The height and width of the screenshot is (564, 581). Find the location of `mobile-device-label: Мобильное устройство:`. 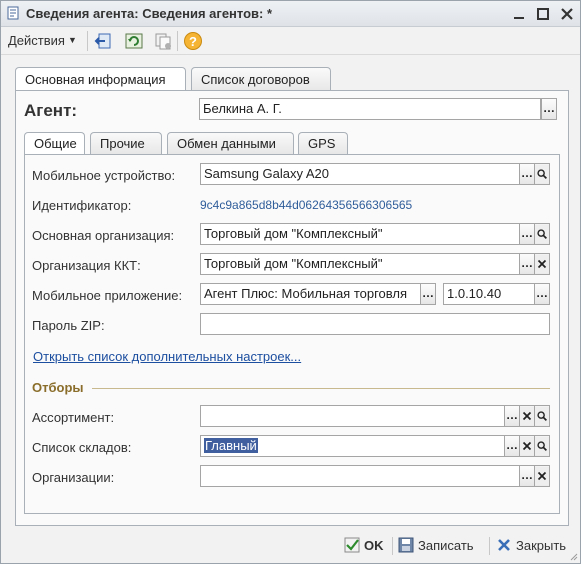

mobile-device-label: Мобильное устройство: is located at coordinates (104, 175).